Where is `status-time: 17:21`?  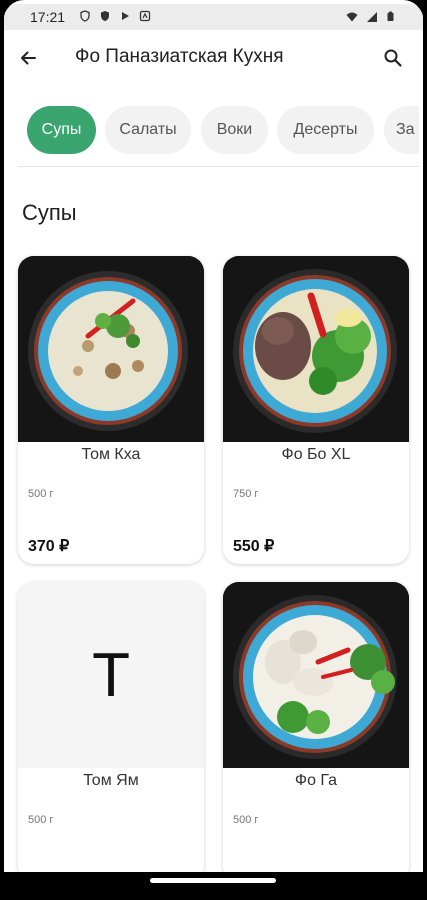
status-time: 17:21 is located at coordinates (48, 17).